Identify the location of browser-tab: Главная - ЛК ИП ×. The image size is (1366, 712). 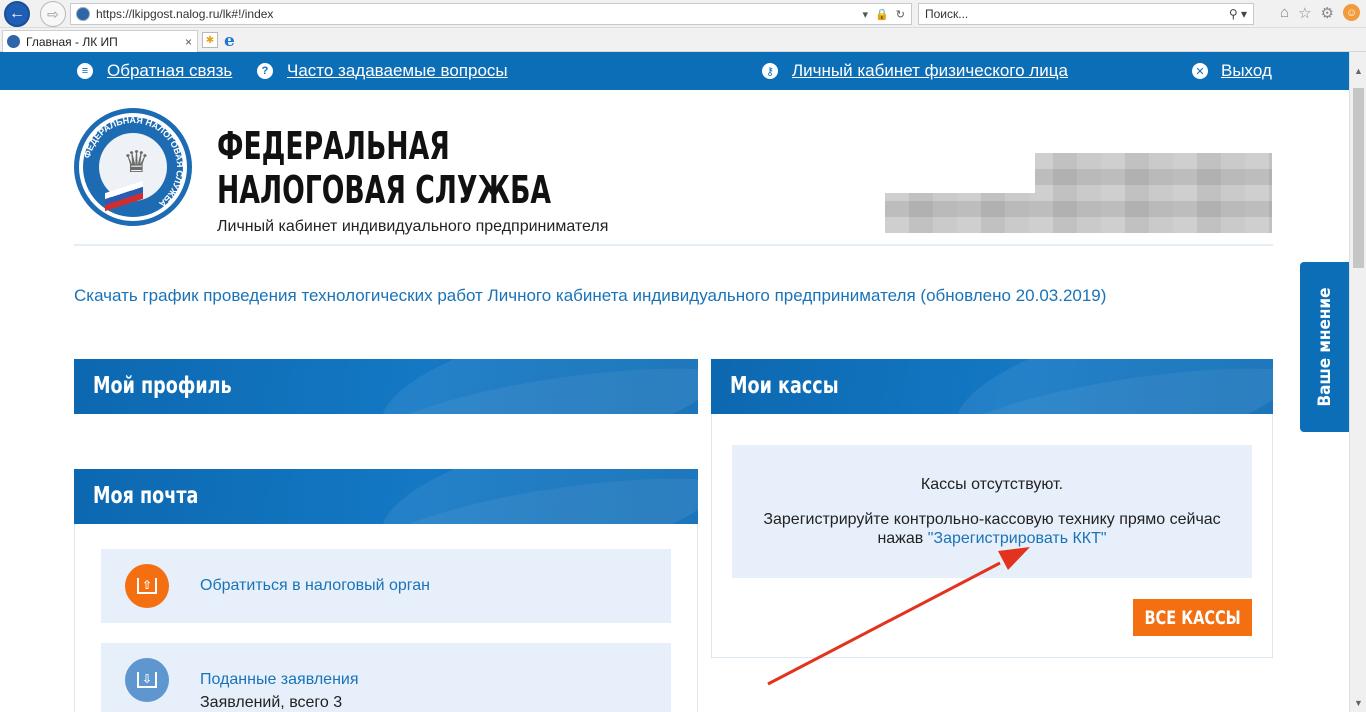
(100, 41).